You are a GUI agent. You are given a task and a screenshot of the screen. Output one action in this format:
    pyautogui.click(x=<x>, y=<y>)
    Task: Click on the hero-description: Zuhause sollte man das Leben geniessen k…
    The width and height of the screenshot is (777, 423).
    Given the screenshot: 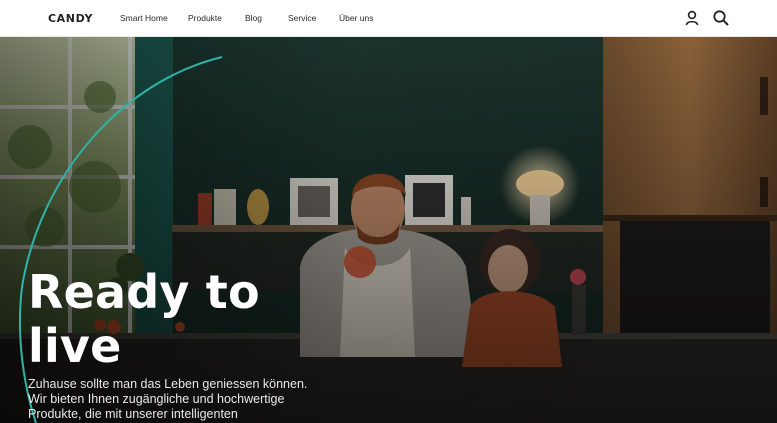 What is the action you would take?
    pyautogui.click(x=173, y=399)
    